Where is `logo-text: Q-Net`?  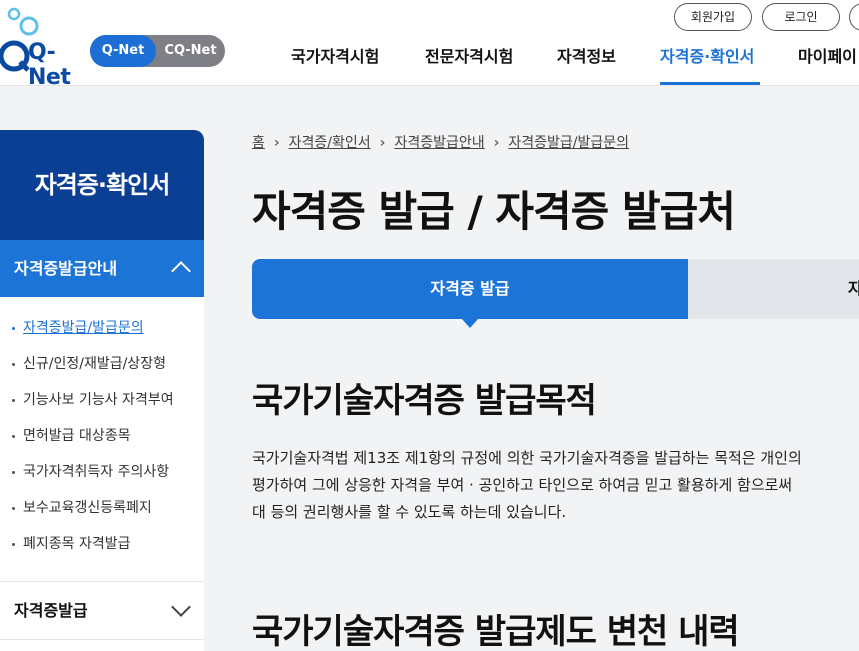 logo-text: Q-Net is located at coordinates (49, 65).